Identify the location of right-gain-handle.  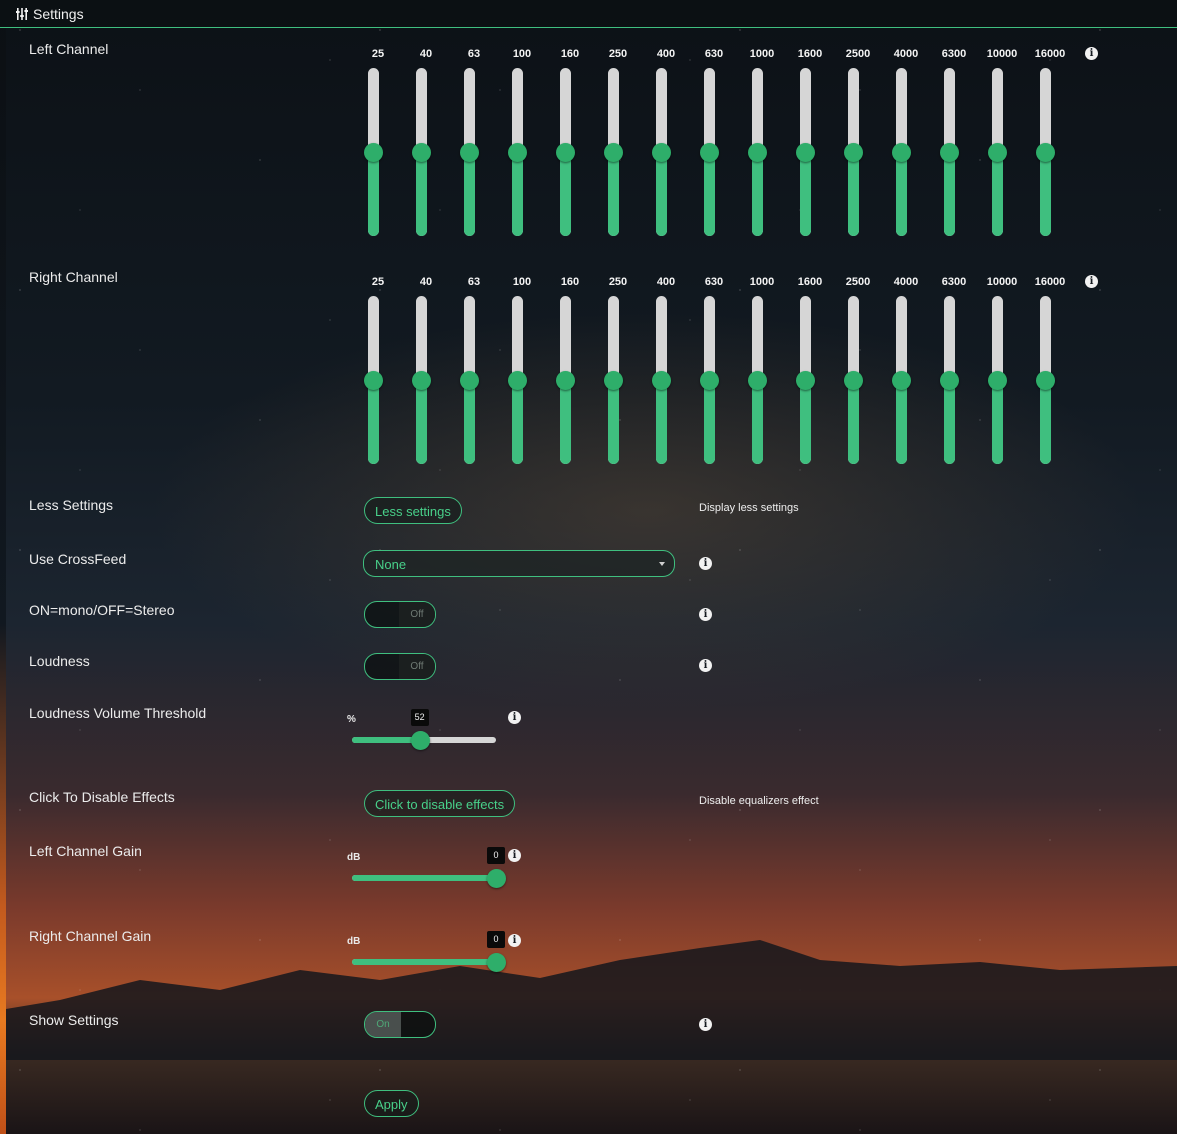
(496, 962).